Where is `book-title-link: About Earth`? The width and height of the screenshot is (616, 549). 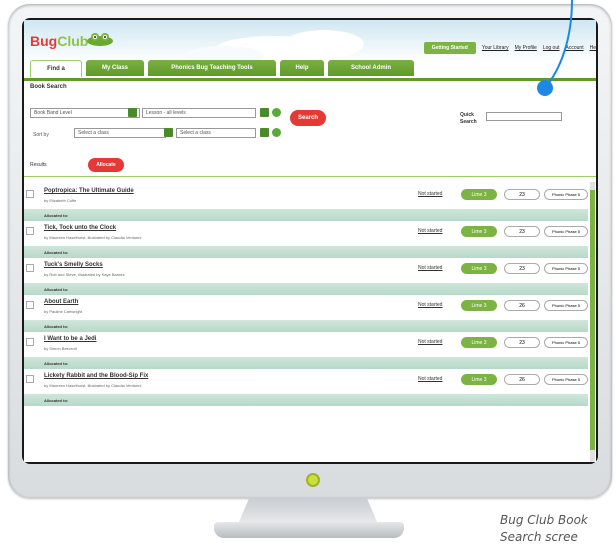
book-title-link: About Earth is located at coordinates (61, 302).